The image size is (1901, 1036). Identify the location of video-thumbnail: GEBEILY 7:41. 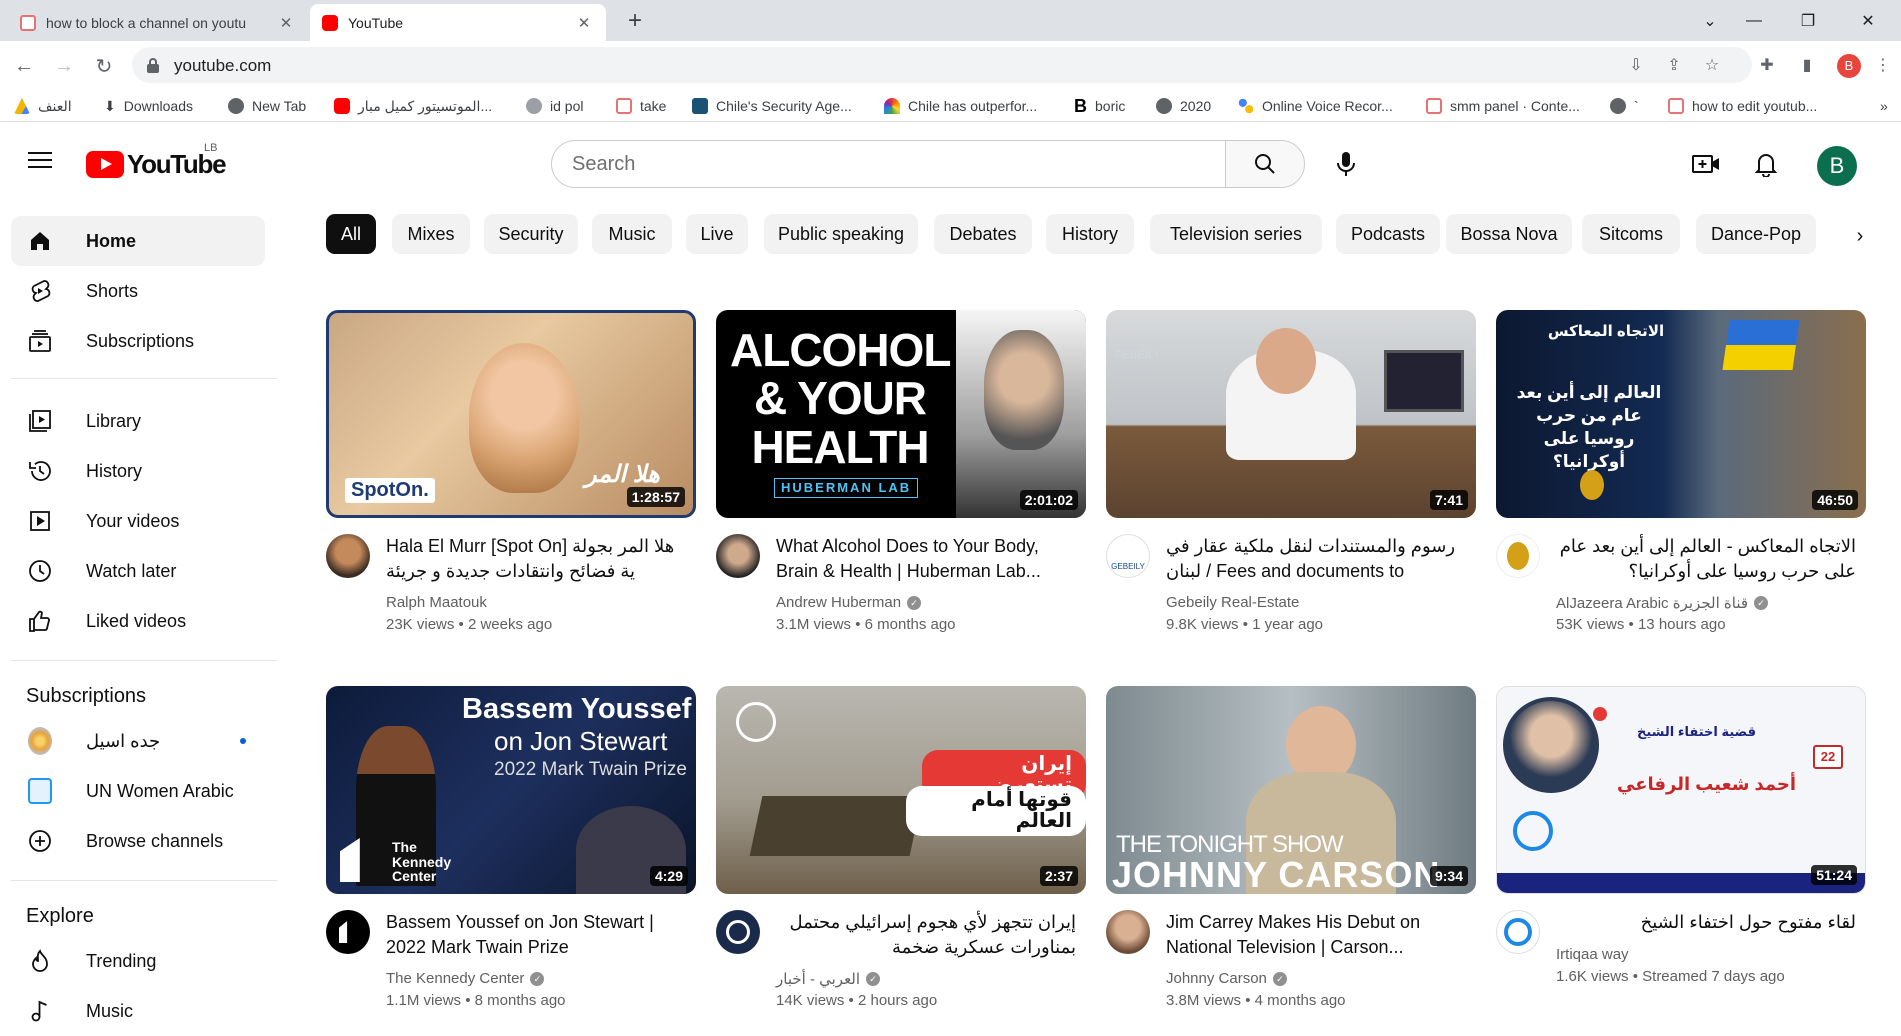
(1291, 414).